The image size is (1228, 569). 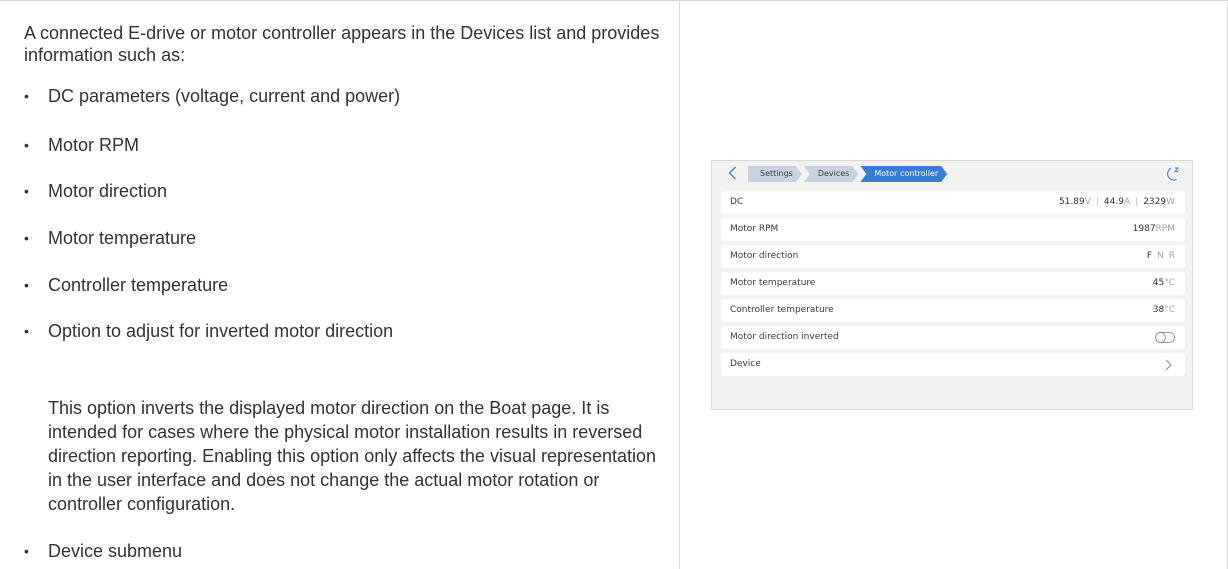 What do you see at coordinates (115, 551) in the screenshot?
I see `list-item-text: Device submenu` at bounding box center [115, 551].